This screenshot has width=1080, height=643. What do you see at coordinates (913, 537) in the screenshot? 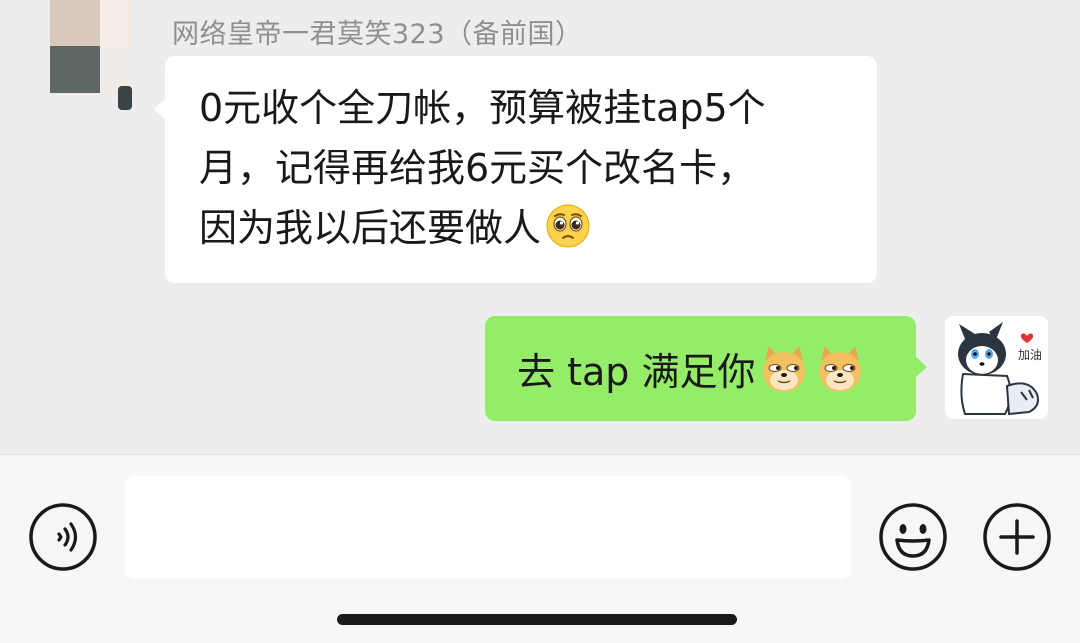
I see `smiley-face-icon` at bounding box center [913, 537].